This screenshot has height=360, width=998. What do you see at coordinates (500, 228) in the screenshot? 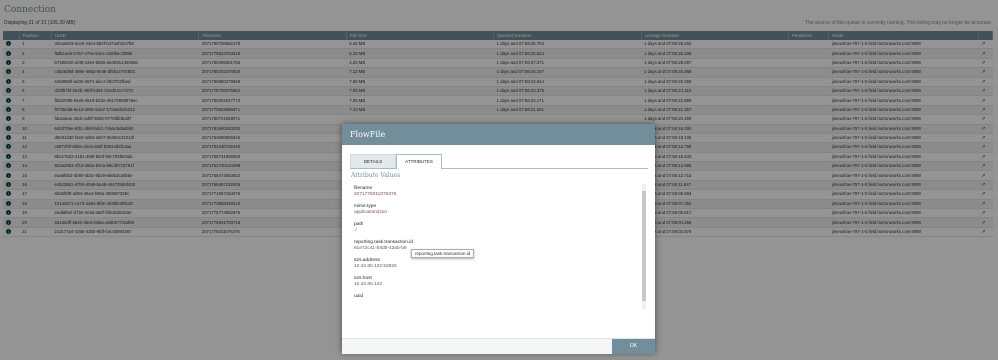
I see `attribute-item: path ./` at bounding box center [500, 228].